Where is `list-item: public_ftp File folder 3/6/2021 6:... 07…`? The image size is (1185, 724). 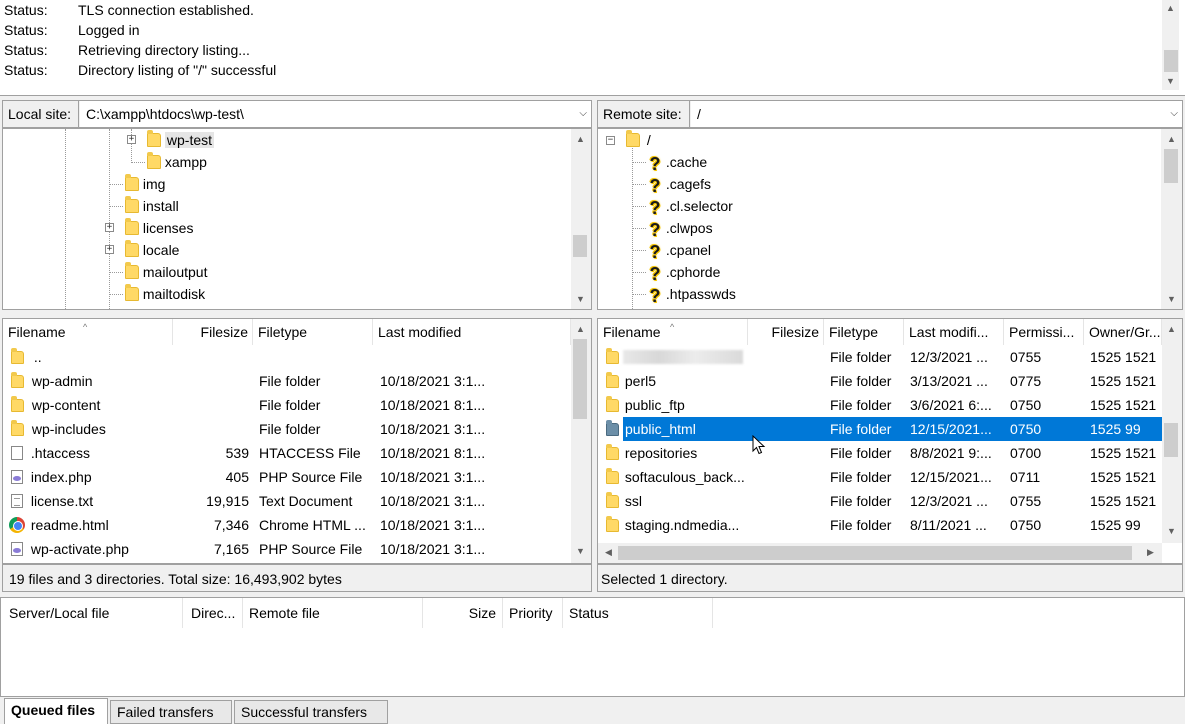 list-item: public_ftp File folder 3/6/2021 6:... 07… is located at coordinates (880, 405).